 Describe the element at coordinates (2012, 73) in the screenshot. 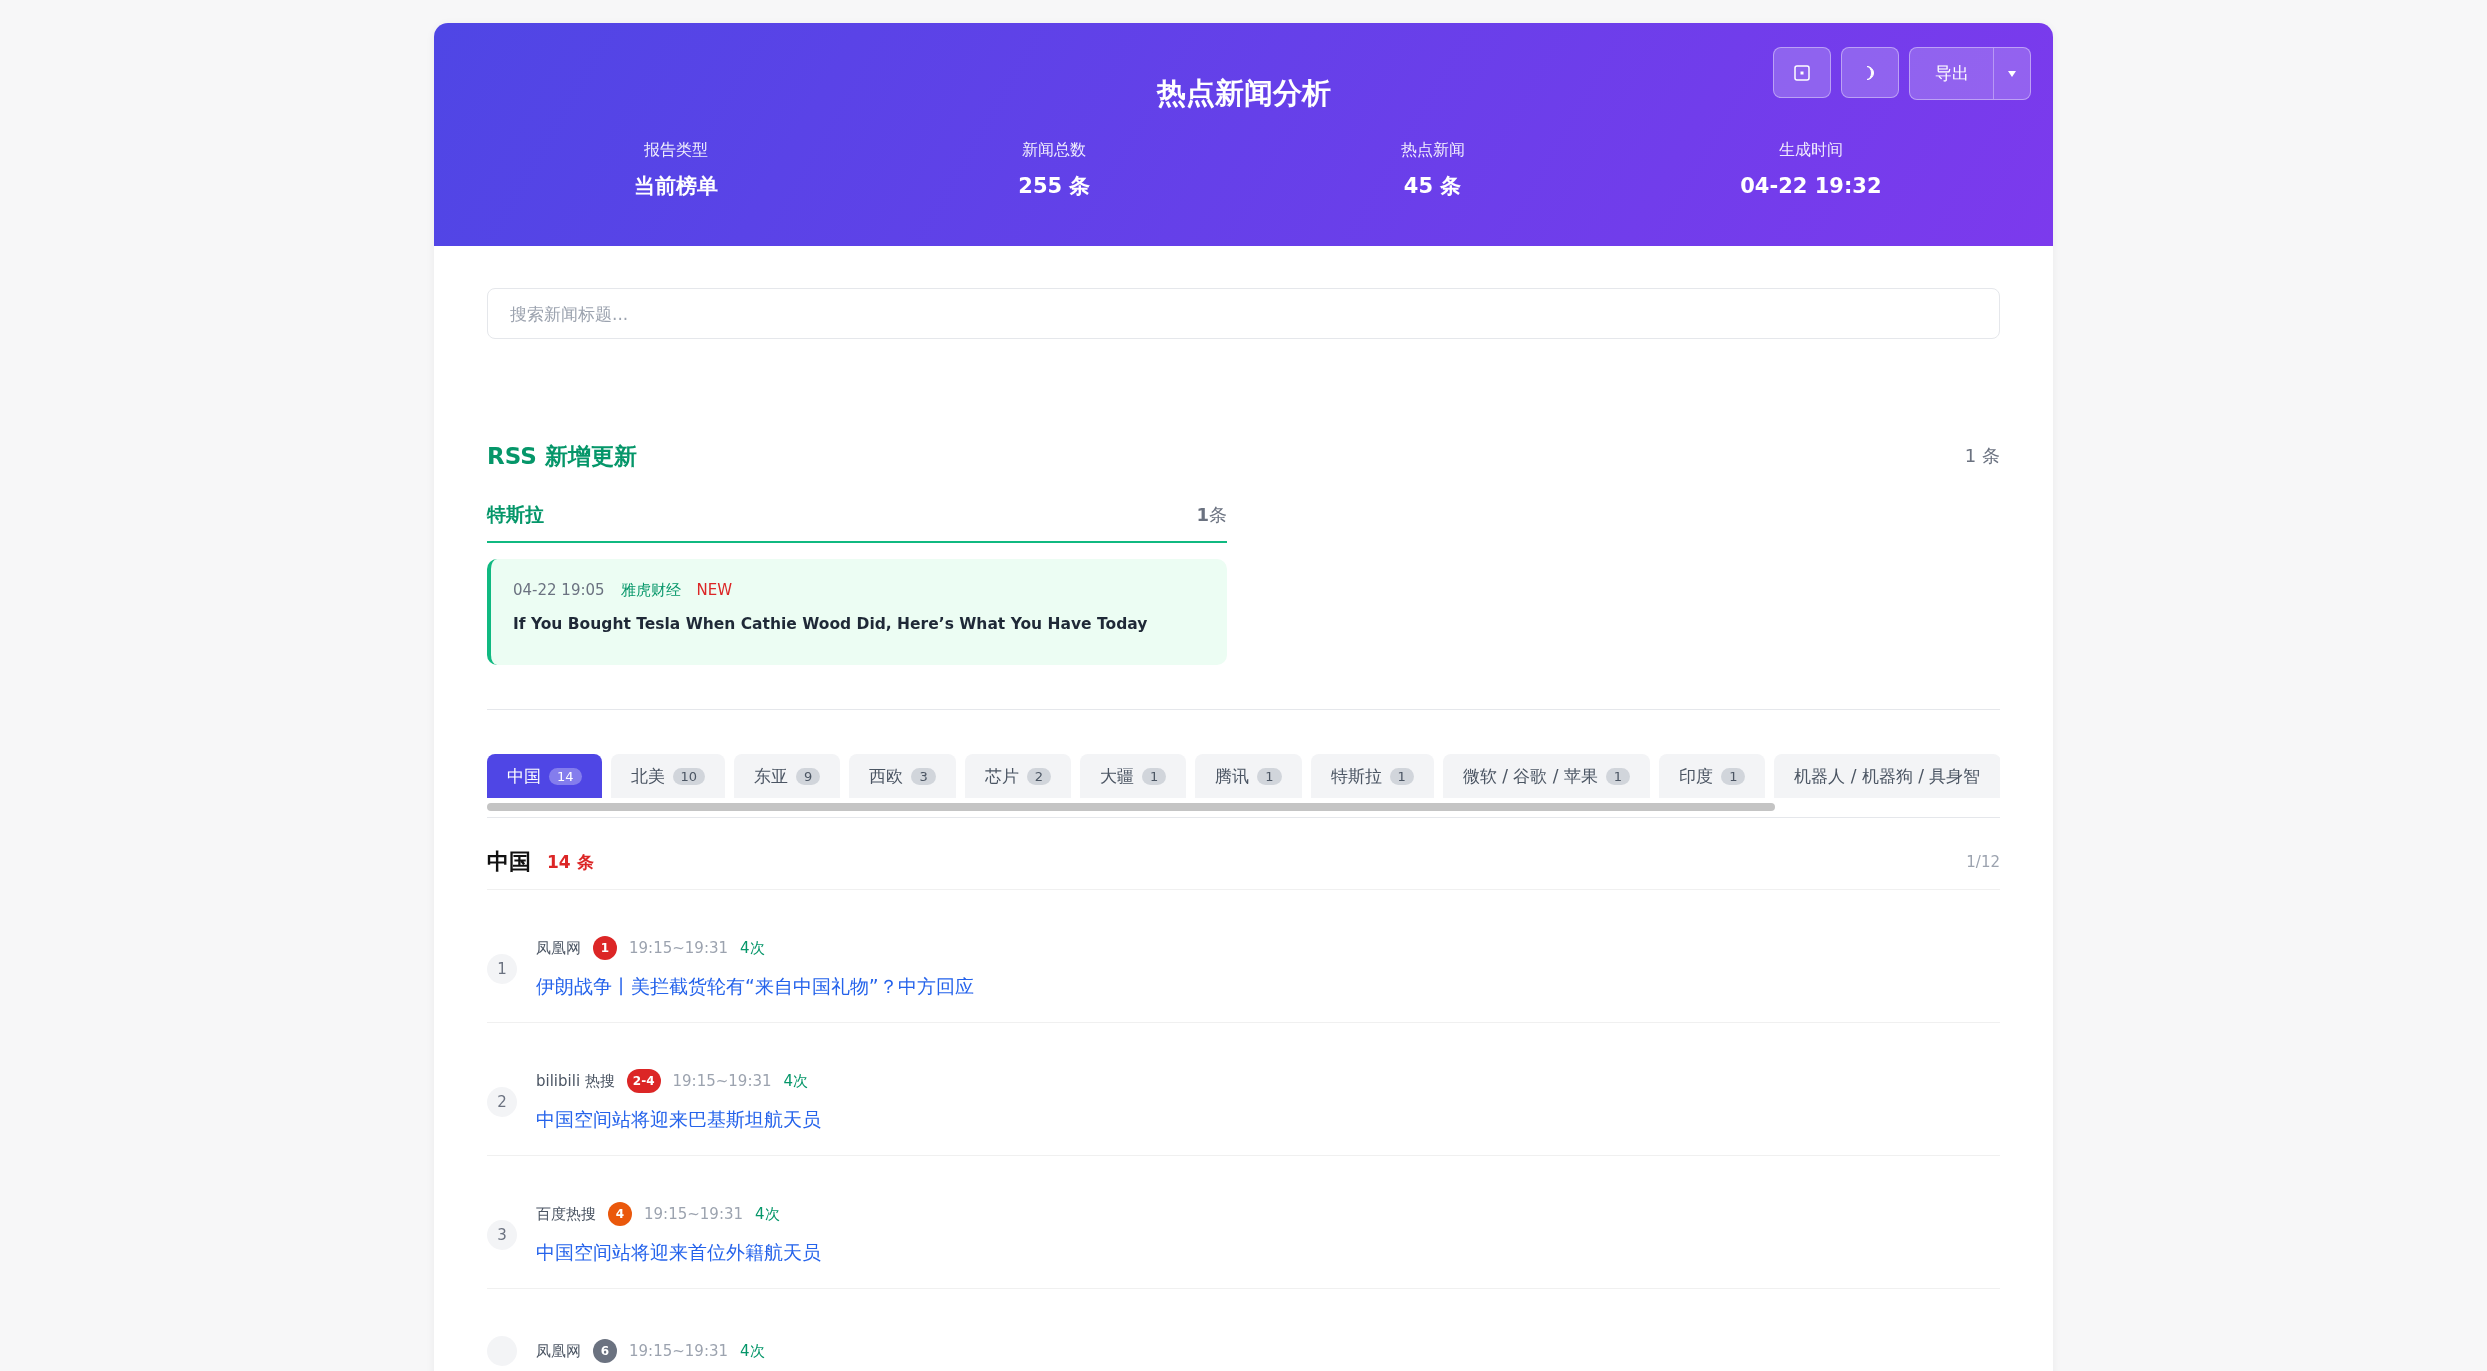

I see `caret-icon` at that location.